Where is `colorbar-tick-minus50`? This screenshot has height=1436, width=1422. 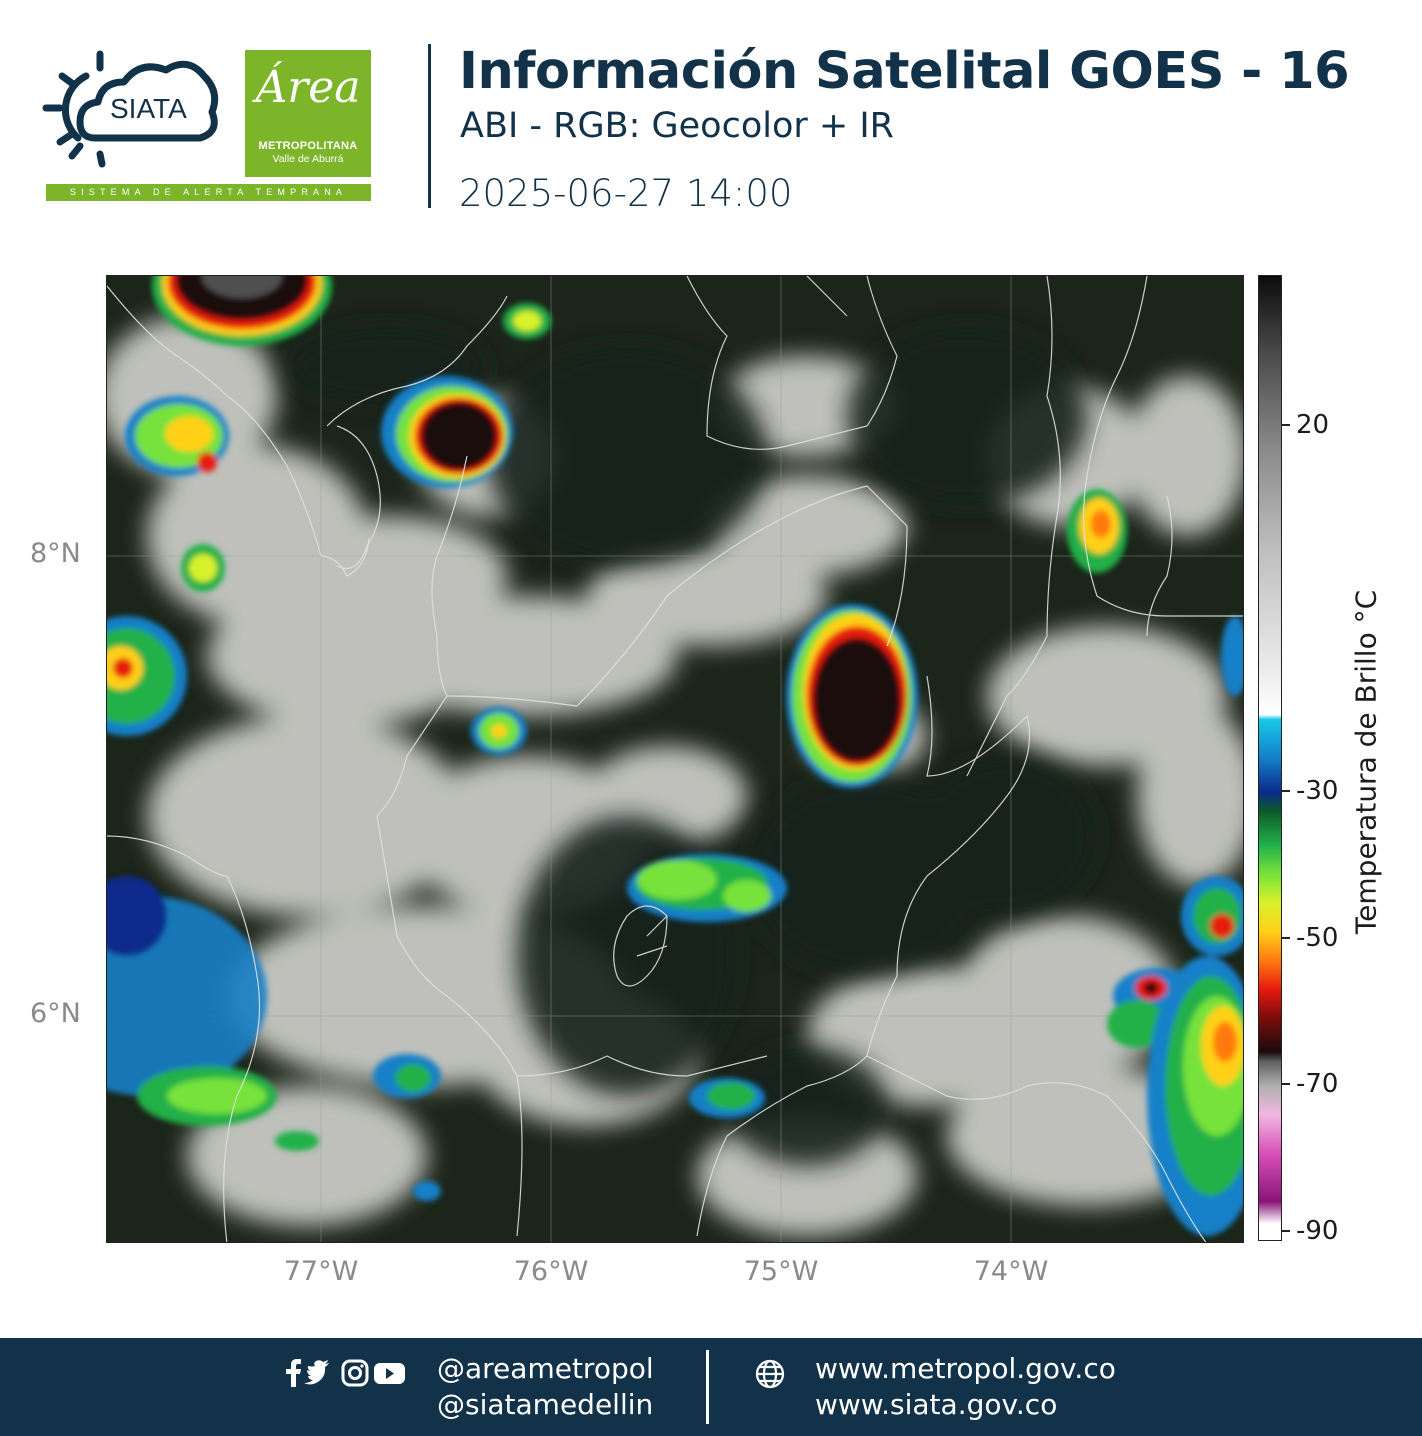 colorbar-tick-minus50 is located at coordinates (1286, 938).